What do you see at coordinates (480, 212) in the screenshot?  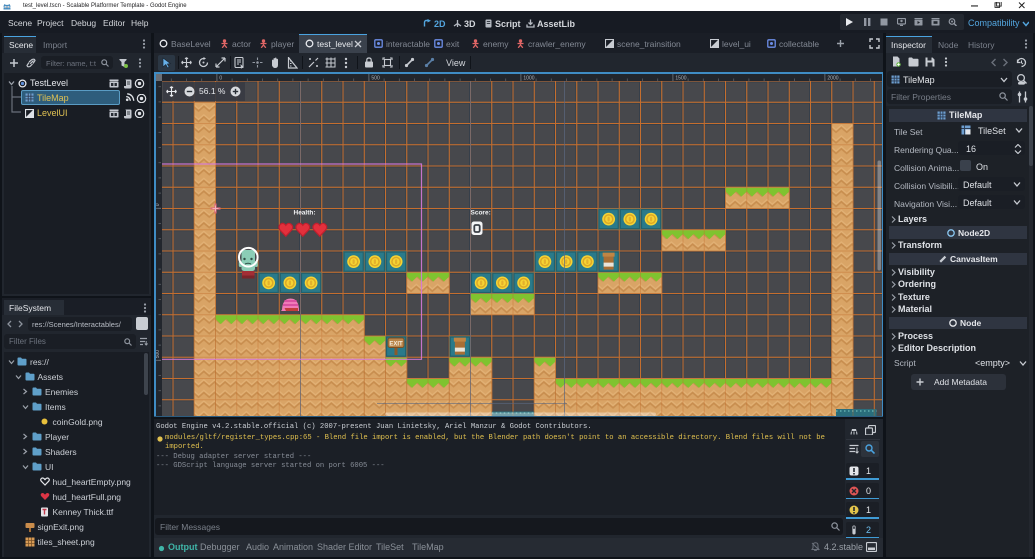 I see `svg-text: Score:` at bounding box center [480, 212].